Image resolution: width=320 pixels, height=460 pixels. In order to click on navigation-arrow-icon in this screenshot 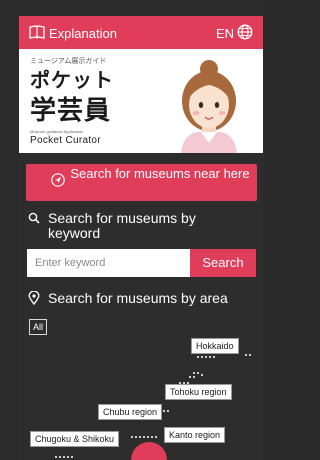, I will do `click(58, 180)`.